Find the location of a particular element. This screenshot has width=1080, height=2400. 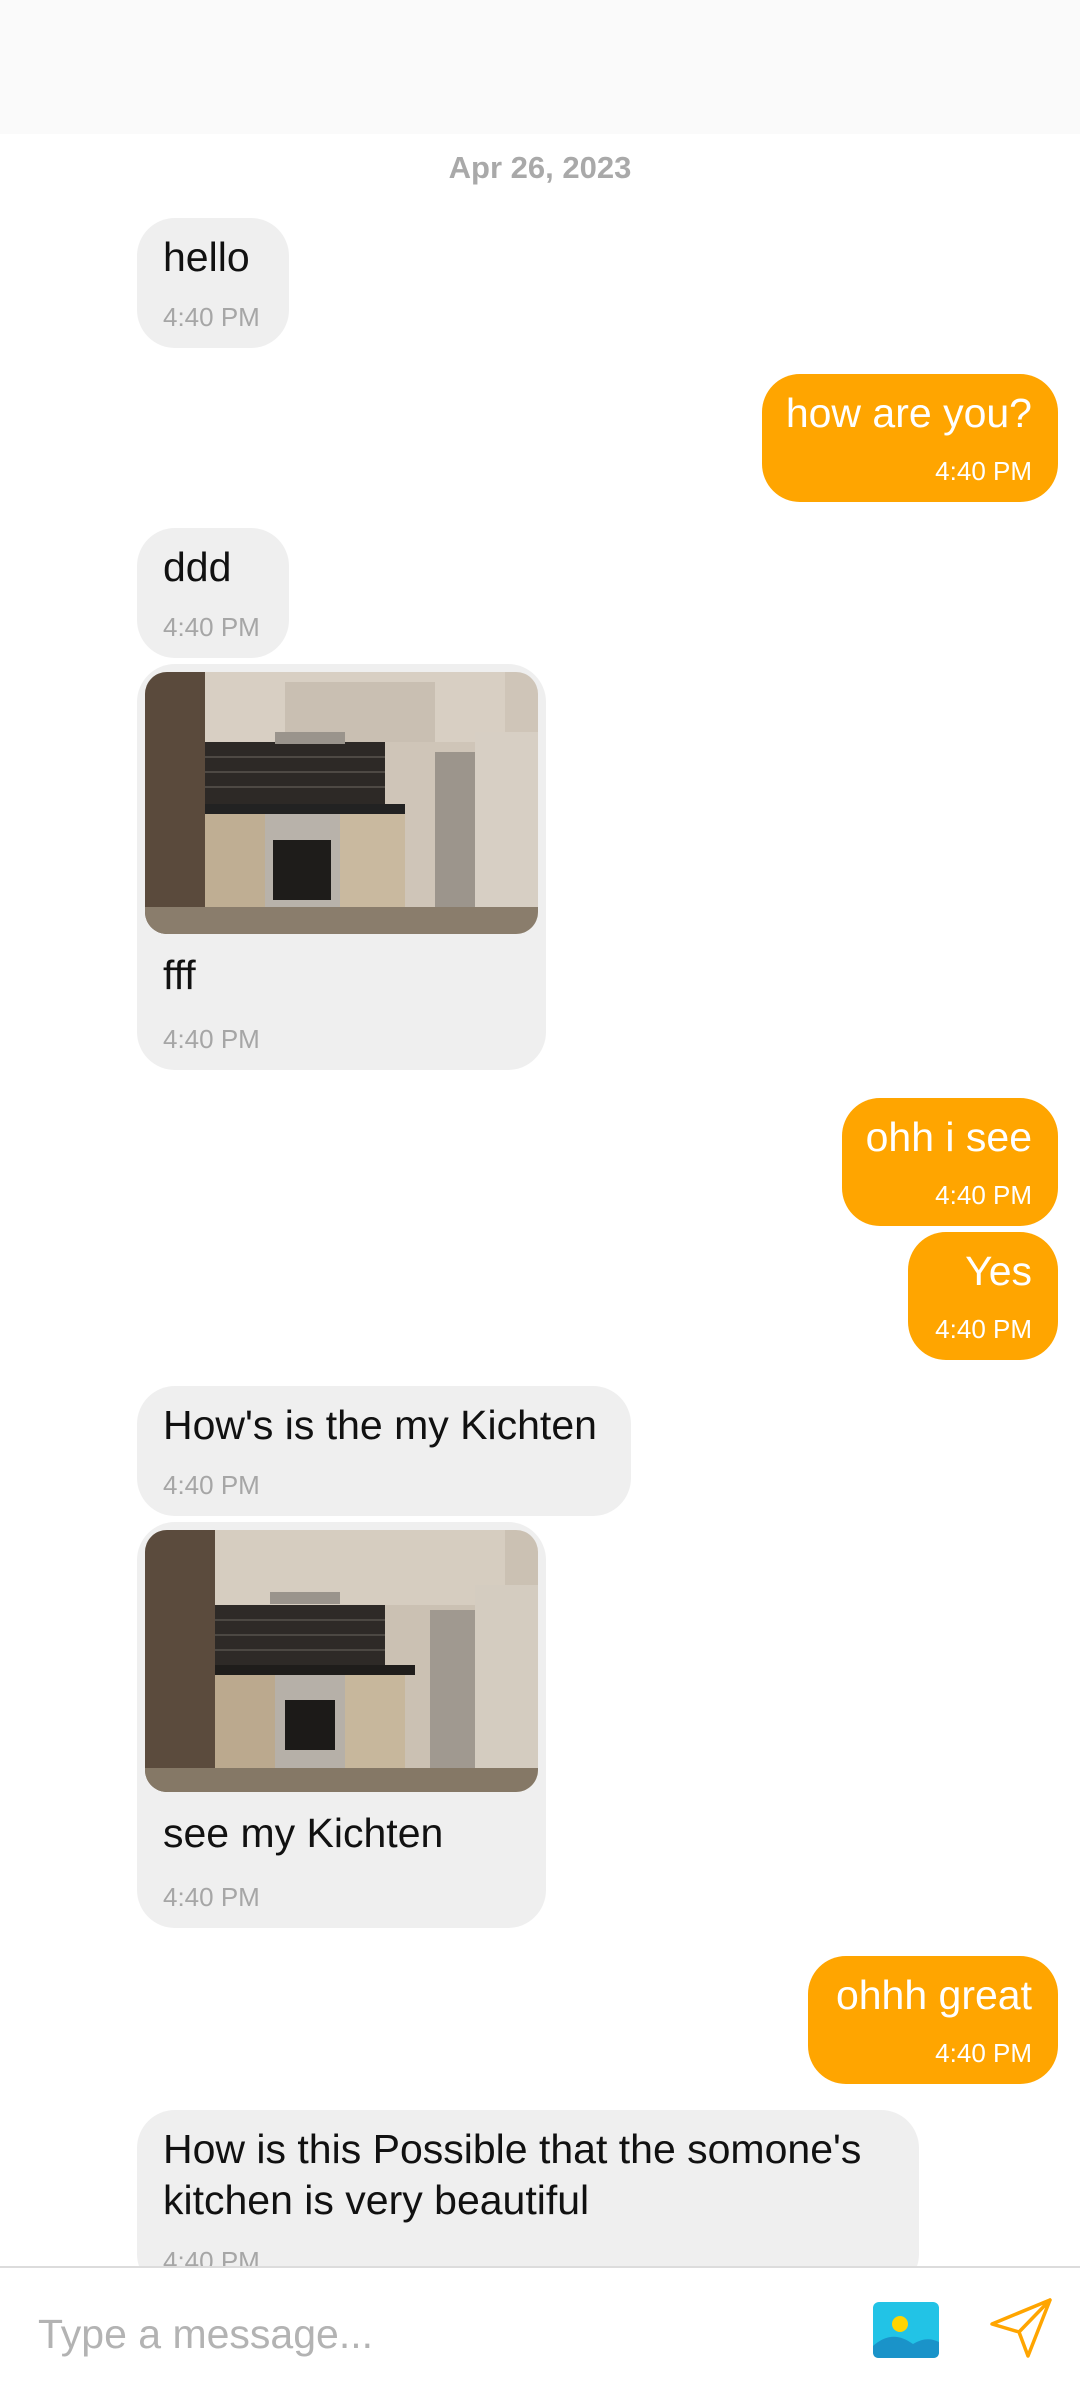

message-bubble-outgoing: Yes 4:40 PM is located at coordinates (983, 1296).